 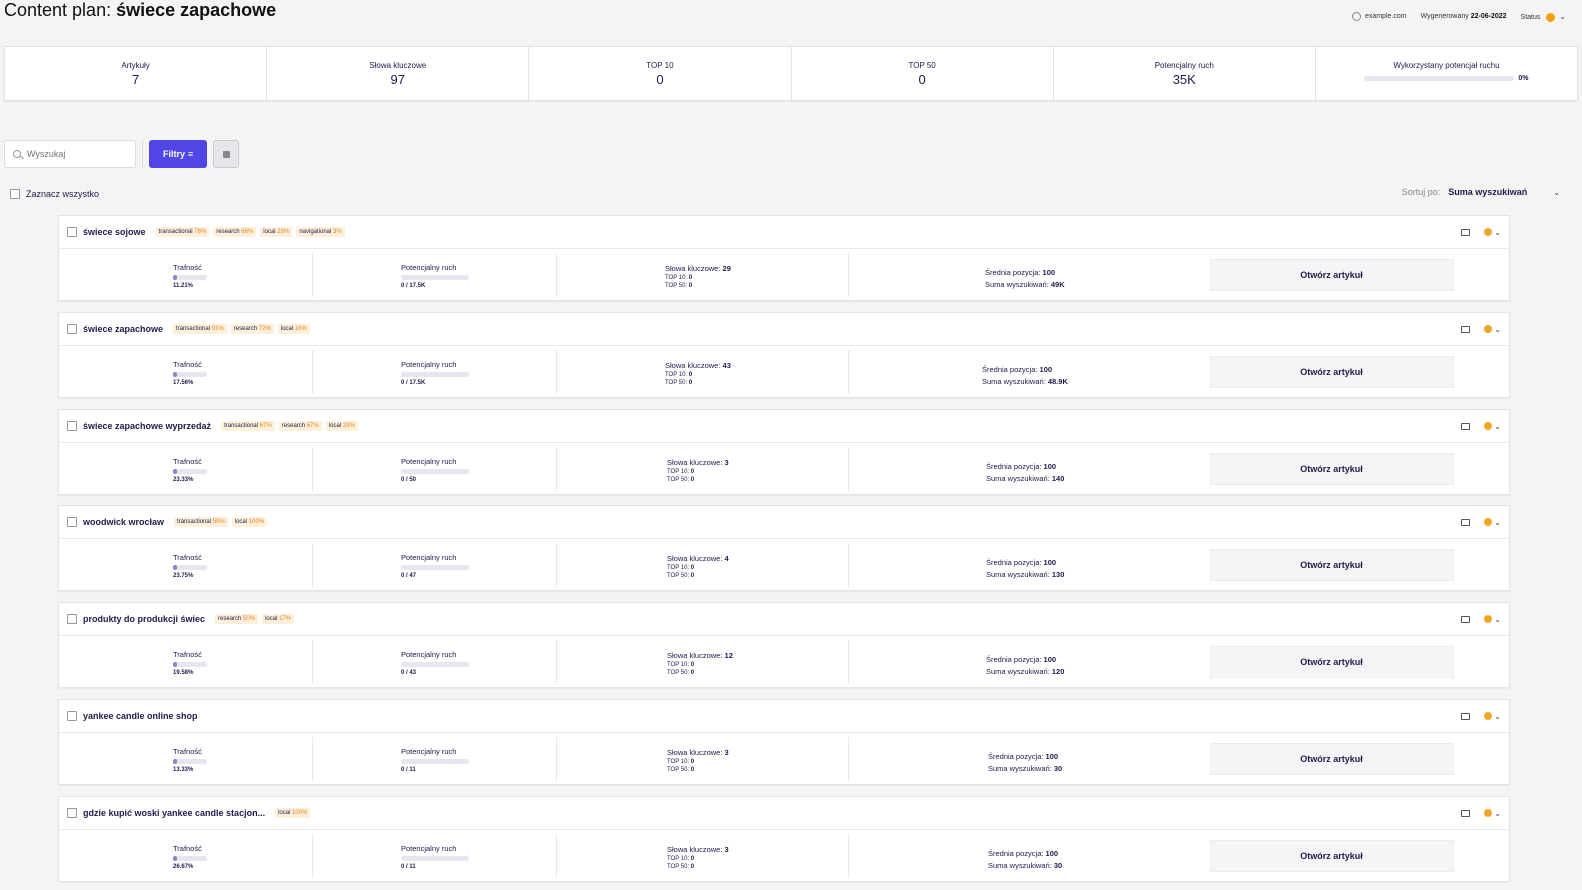 I want to click on traffic-column: Potencjalny ruch 0 / 11, so click(x=435, y=856).